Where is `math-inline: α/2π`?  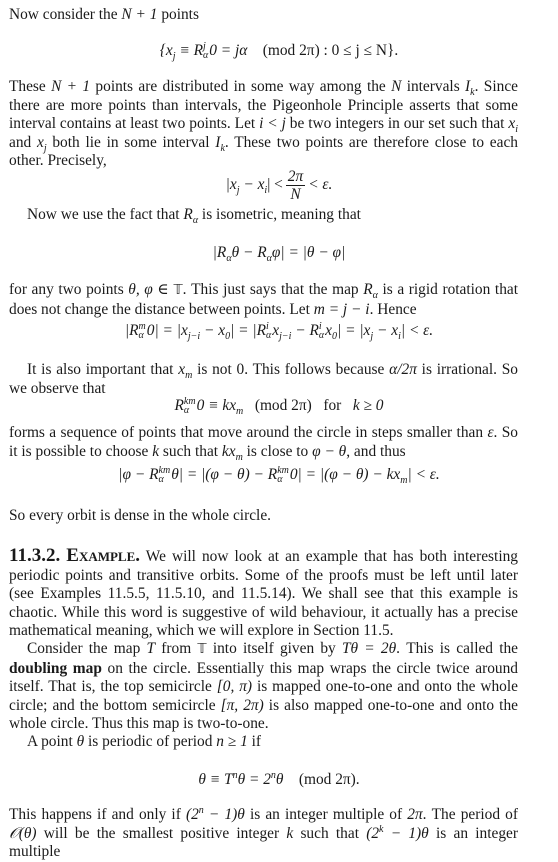
math-inline: α/2π is located at coordinates (403, 369).